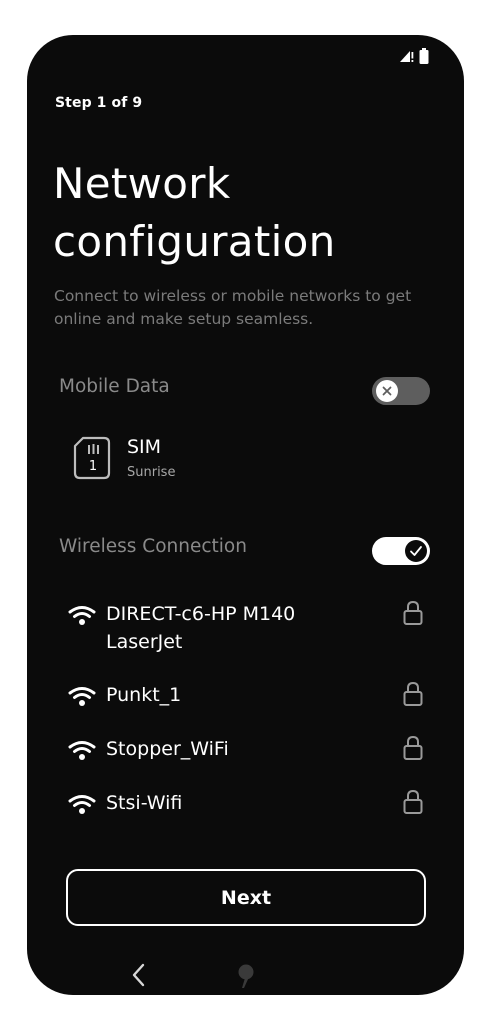 The height and width of the screenshot is (1021, 500). I want to click on step-indicator: Step 1 of 9, so click(99, 103).